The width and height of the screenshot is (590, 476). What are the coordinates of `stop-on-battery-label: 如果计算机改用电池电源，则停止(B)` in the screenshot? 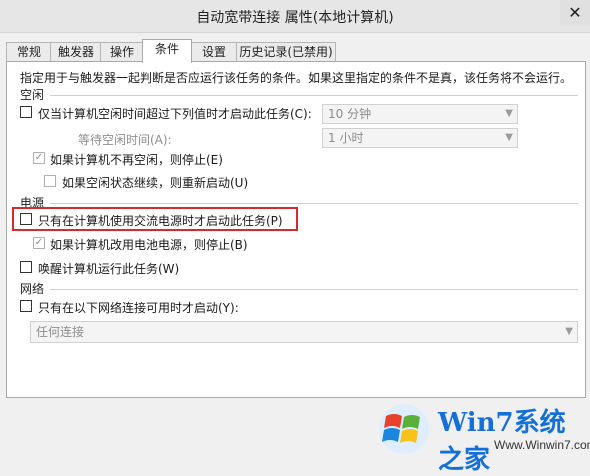 It's located at (149, 245).